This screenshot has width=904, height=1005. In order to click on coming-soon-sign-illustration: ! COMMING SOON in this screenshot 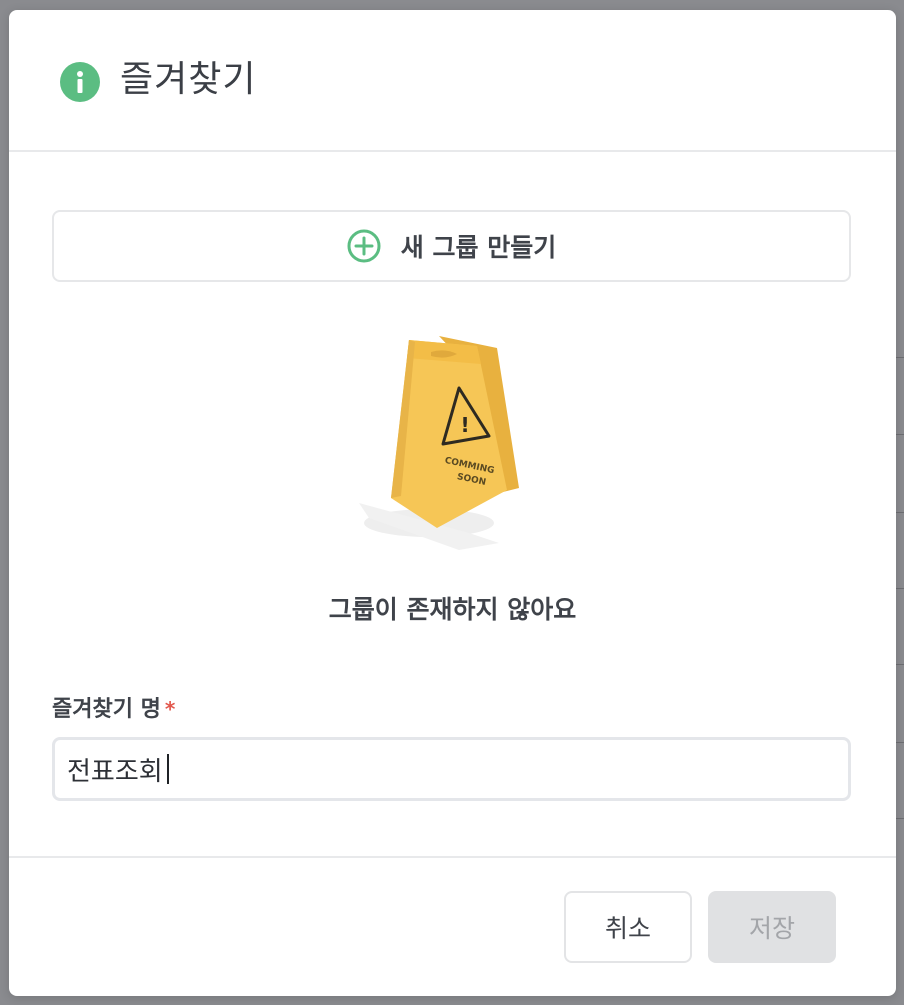, I will do `click(439, 443)`.